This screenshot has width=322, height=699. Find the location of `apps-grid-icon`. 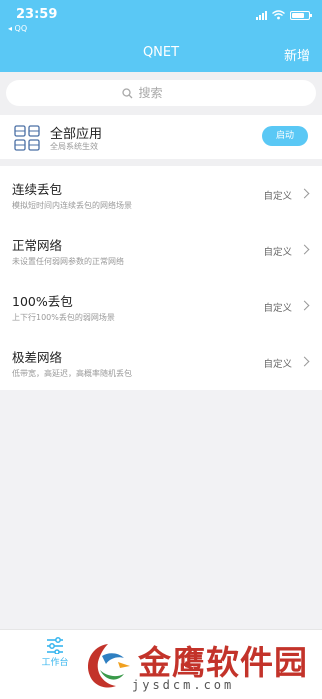

apps-grid-icon is located at coordinates (27, 138).